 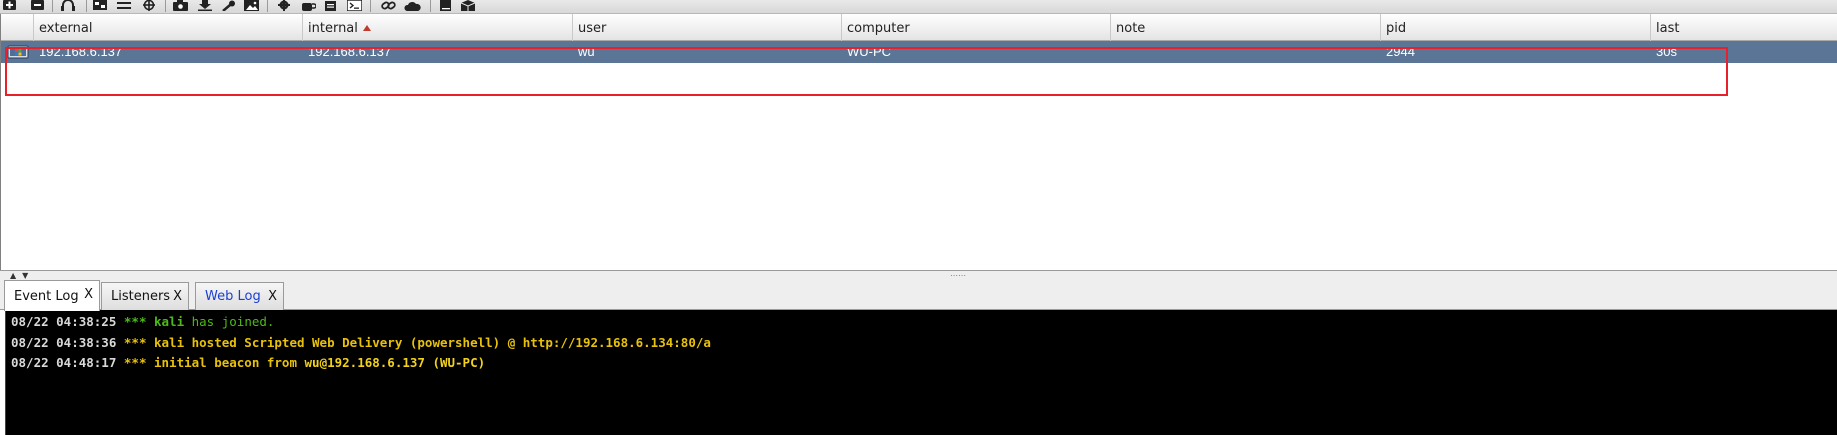 I want to click on column-label: user, so click(x=592, y=28).